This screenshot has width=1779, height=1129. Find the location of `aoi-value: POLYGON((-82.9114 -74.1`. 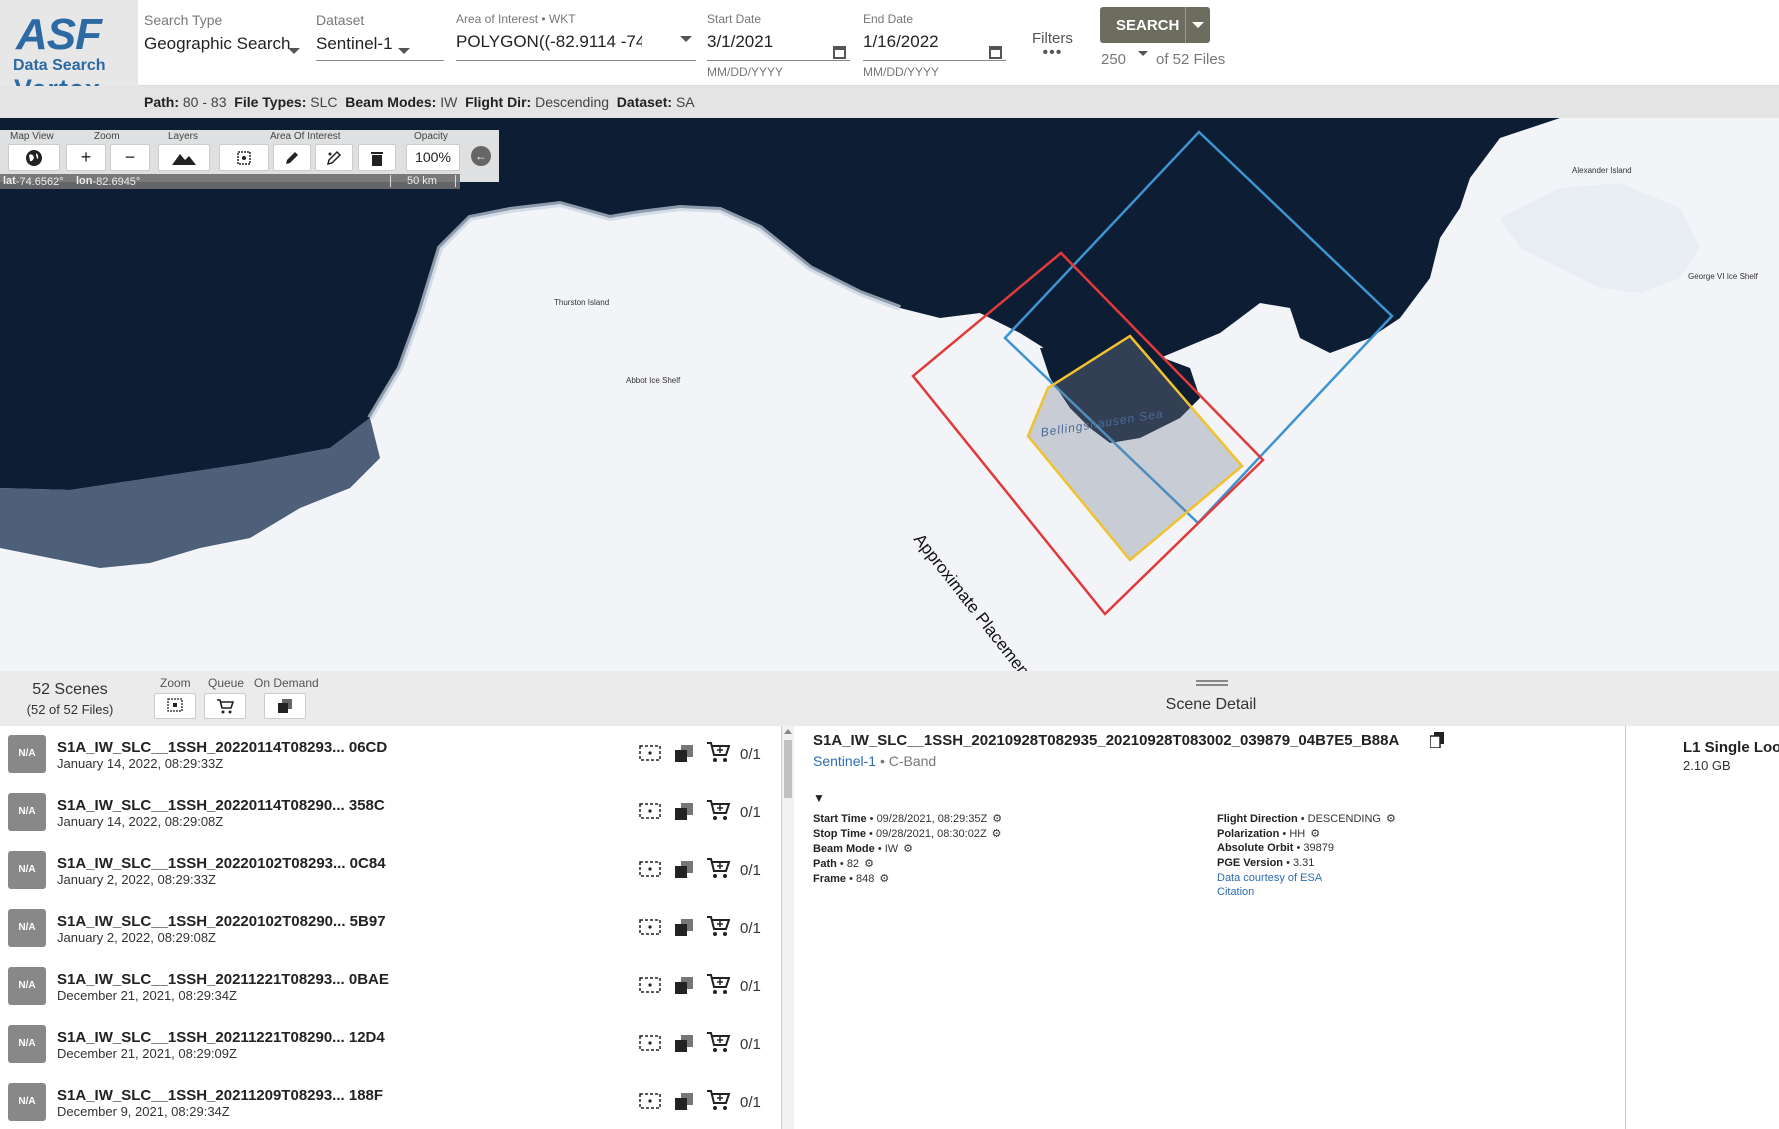

aoi-value: POLYGON((-82.9114 -74.1 is located at coordinates (549, 41).